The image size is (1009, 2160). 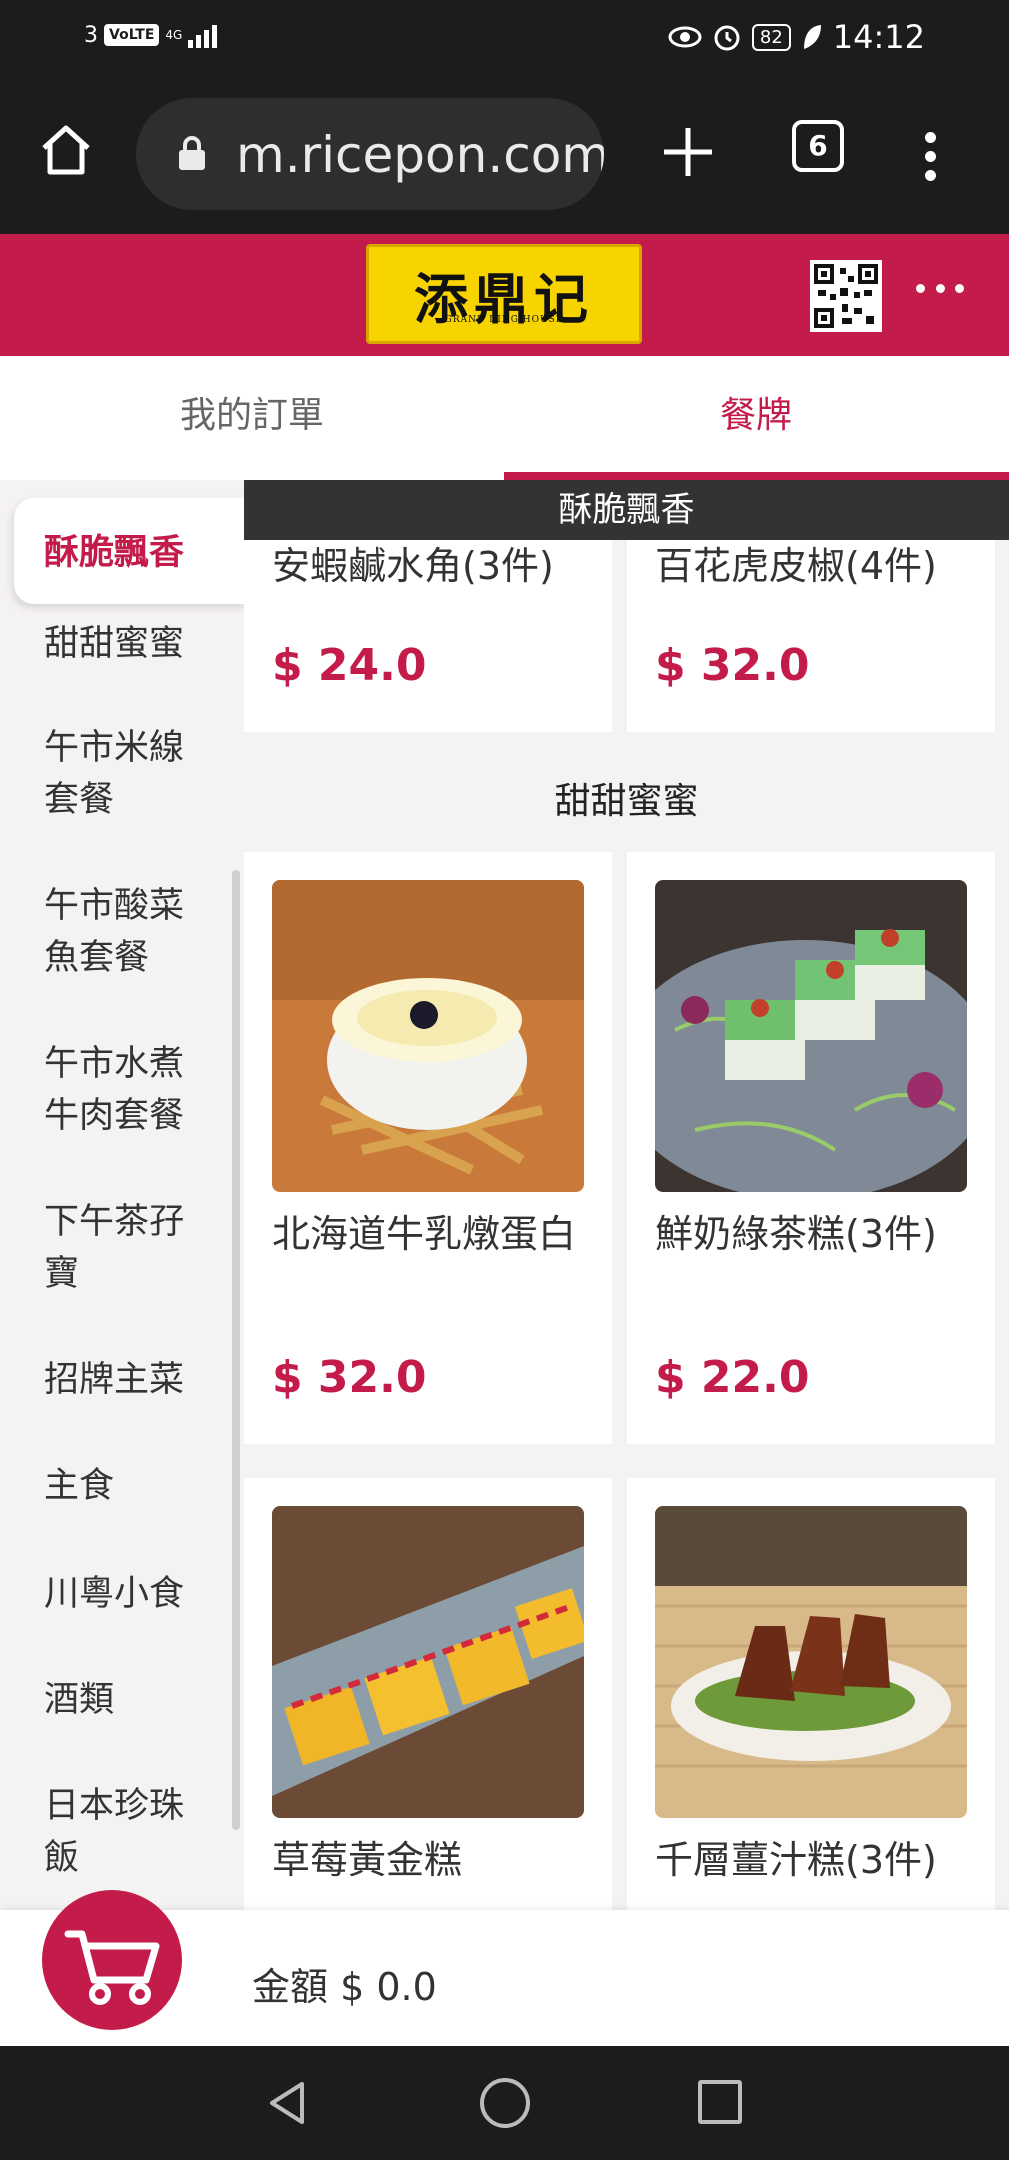 I want to click on cart-button, so click(x=112, y=1960).